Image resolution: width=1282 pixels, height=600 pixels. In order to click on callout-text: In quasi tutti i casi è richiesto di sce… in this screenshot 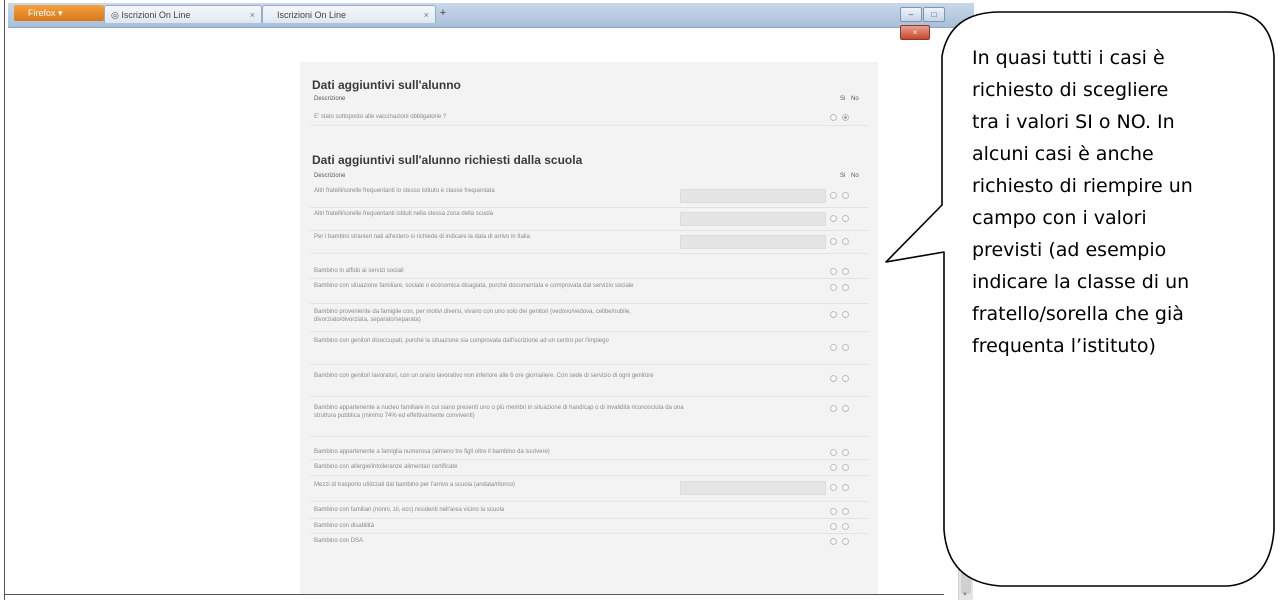, I will do `click(1123, 202)`.